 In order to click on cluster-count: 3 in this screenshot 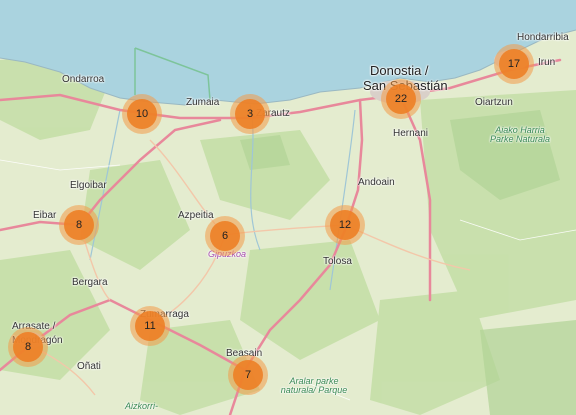, I will do `click(250, 114)`.